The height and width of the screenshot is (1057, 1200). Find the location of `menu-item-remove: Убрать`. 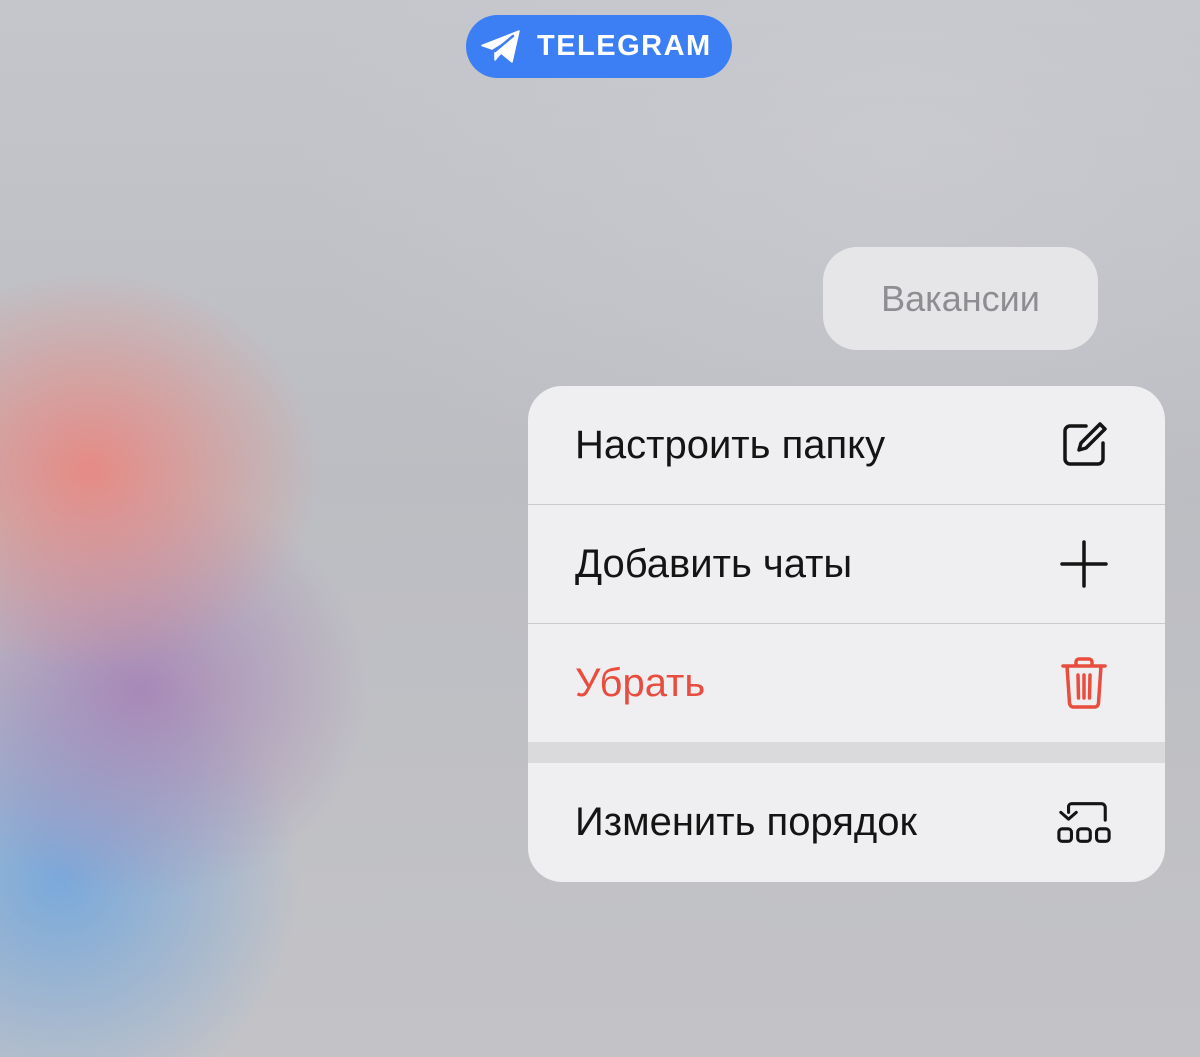

menu-item-remove: Убрать is located at coordinates (846, 683).